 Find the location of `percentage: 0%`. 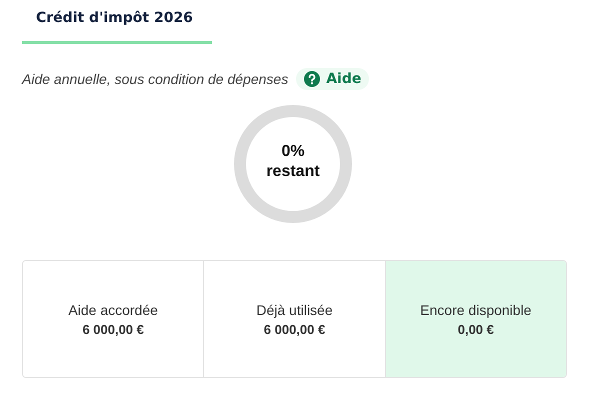

percentage: 0% is located at coordinates (293, 152).